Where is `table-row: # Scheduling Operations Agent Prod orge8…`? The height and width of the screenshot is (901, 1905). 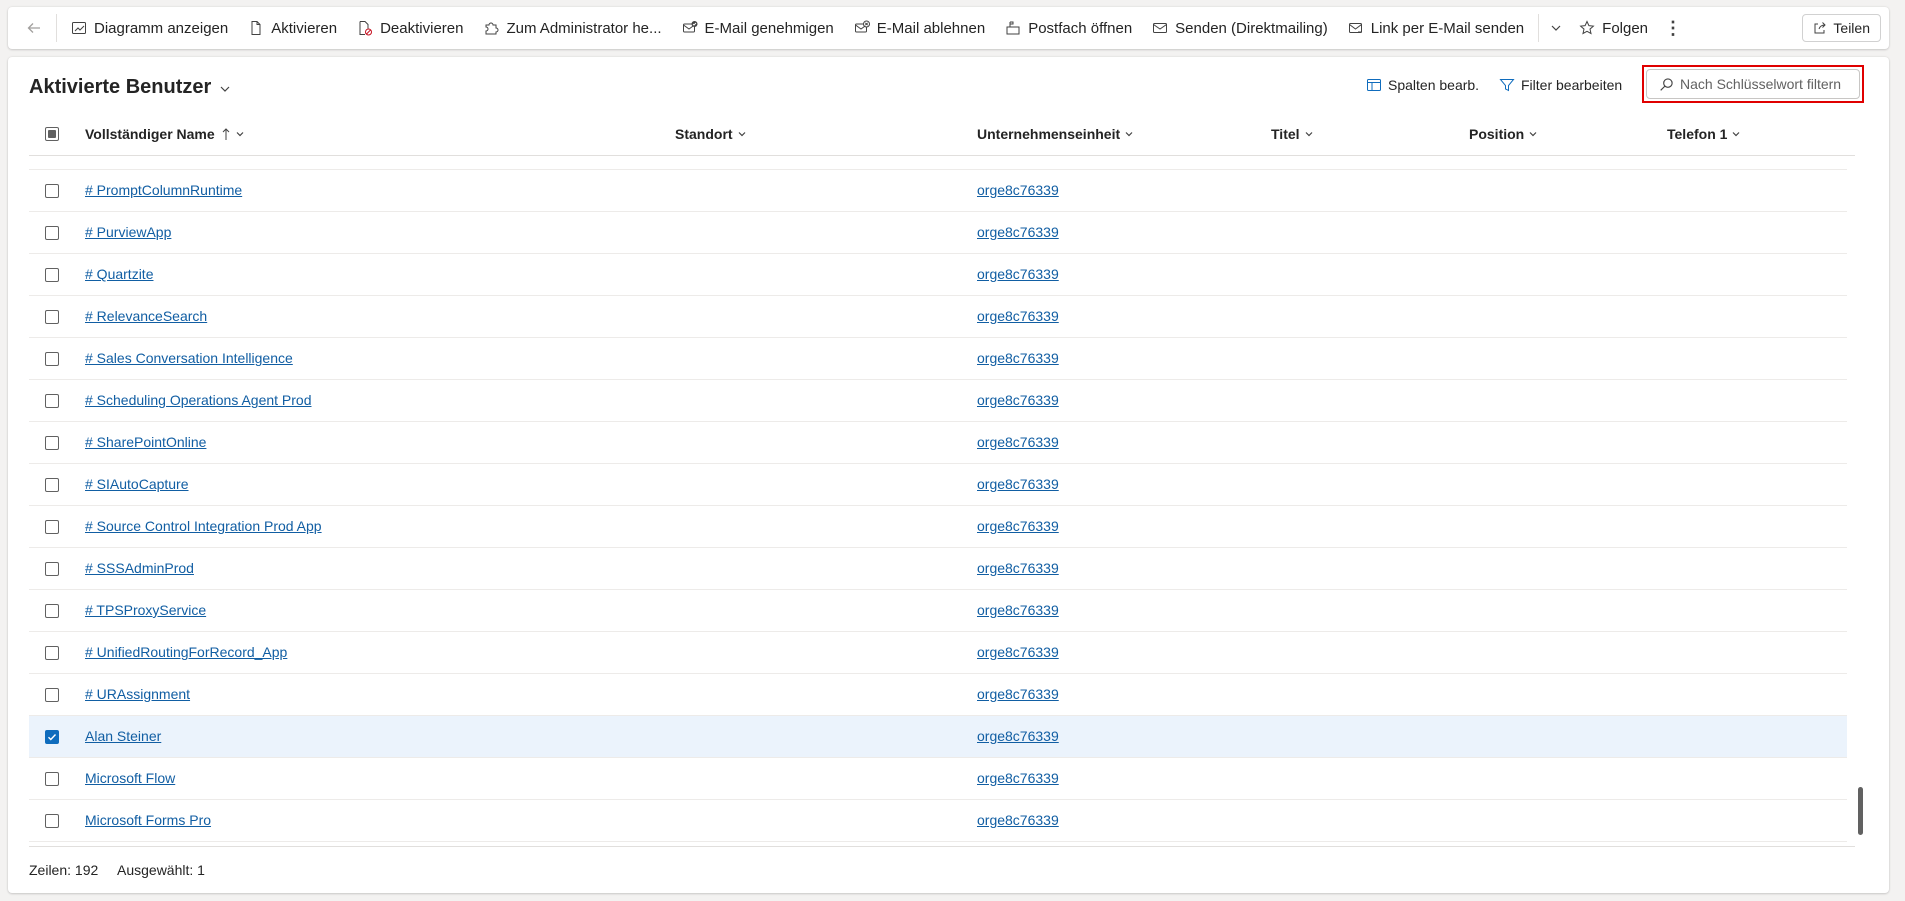 table-row: # Scheduling Operations Agent Prod orge8… is located at coordinates (938, 401).